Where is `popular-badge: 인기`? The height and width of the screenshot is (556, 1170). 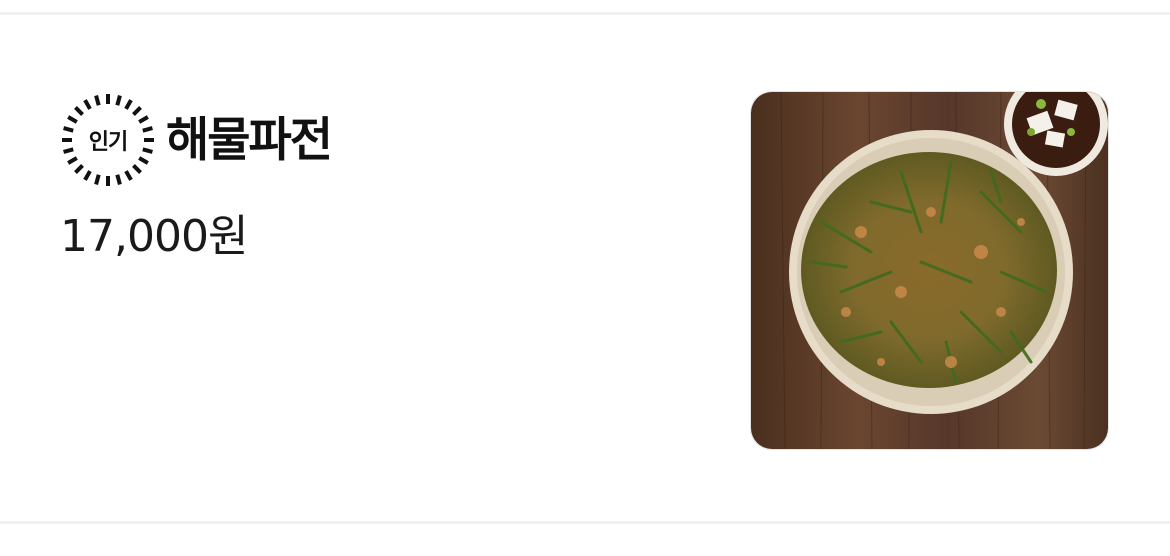
popular-badge: 인기 is located at coordinates (108, 140).